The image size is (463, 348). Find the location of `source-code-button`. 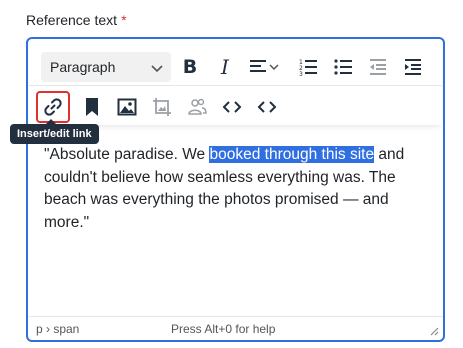

source-code-button is located at coordinates (232, 107).